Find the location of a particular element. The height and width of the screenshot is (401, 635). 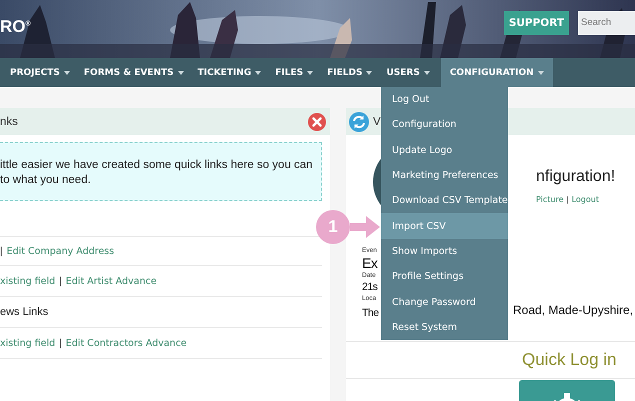

refresh-icon is located at coordinates (359, 122).